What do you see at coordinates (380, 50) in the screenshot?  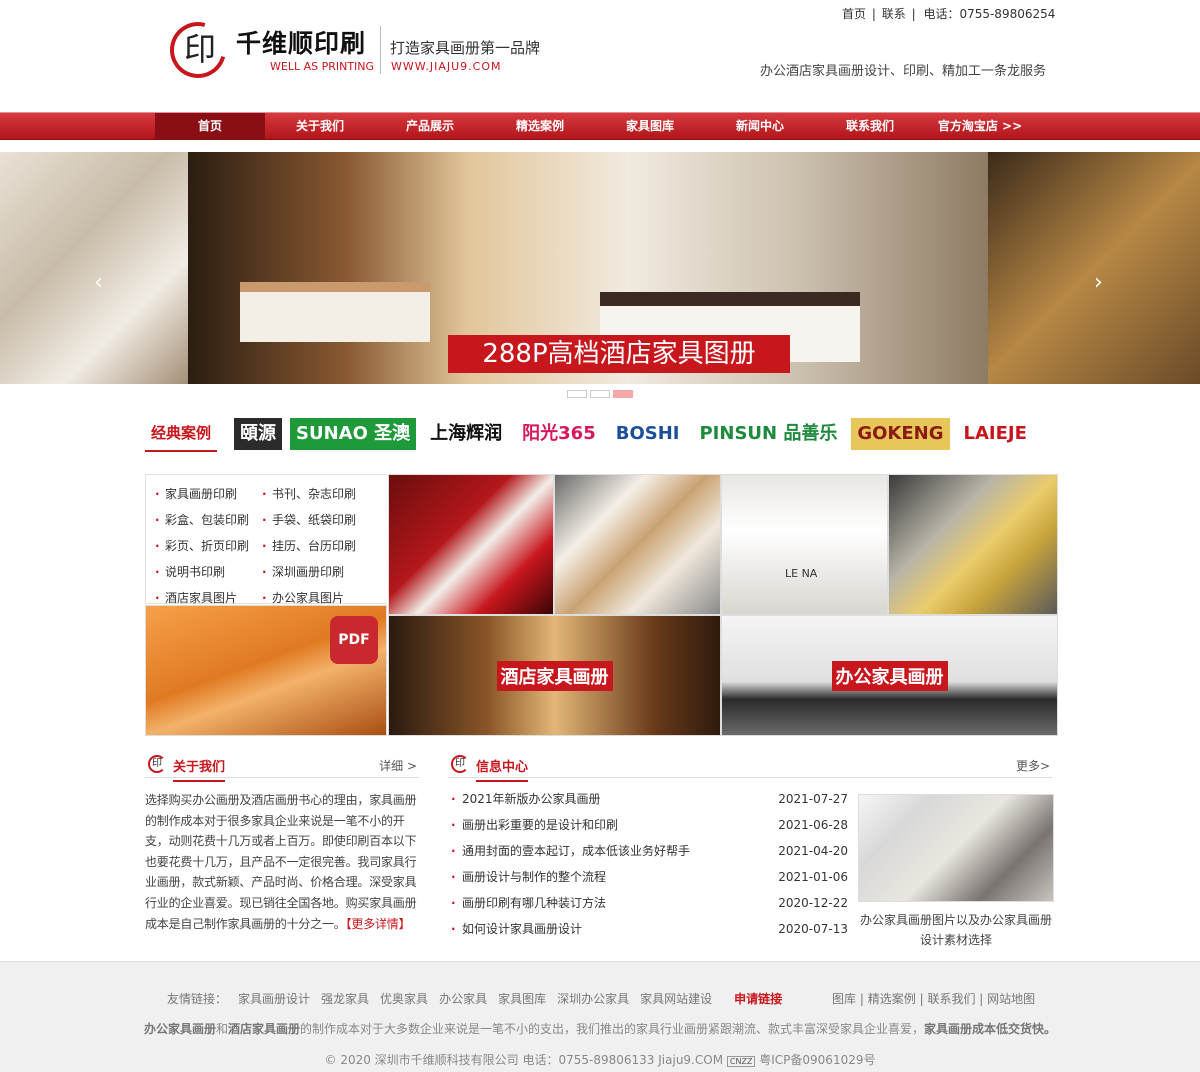 I see `logo-divider` at bounding box center [380, 50].